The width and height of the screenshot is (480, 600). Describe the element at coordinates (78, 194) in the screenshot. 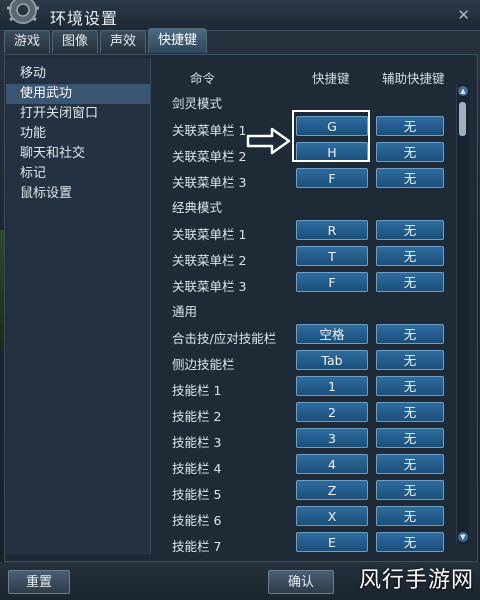

I see `sidebar-item-mouse: 鼠标设置` at that location.